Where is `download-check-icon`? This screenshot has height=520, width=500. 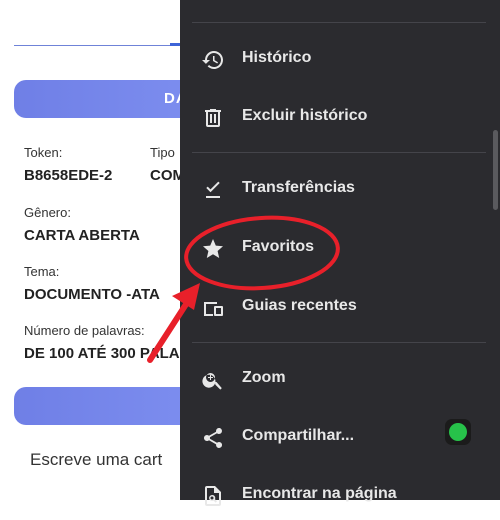 download-check-icon is located at coordinates (213, 190).